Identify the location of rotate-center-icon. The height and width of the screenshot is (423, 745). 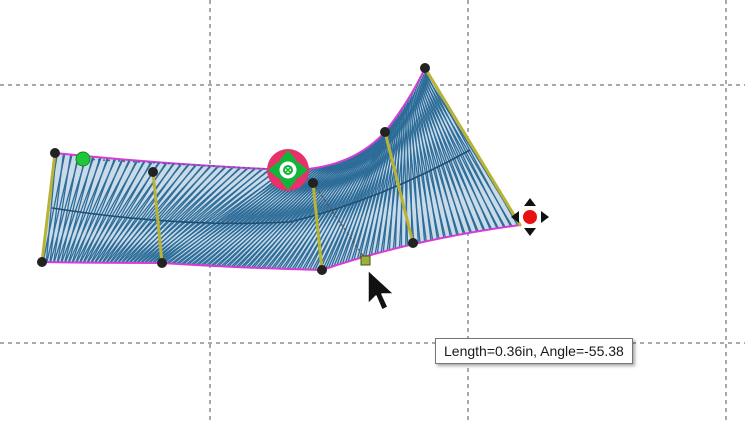
(288, 170).